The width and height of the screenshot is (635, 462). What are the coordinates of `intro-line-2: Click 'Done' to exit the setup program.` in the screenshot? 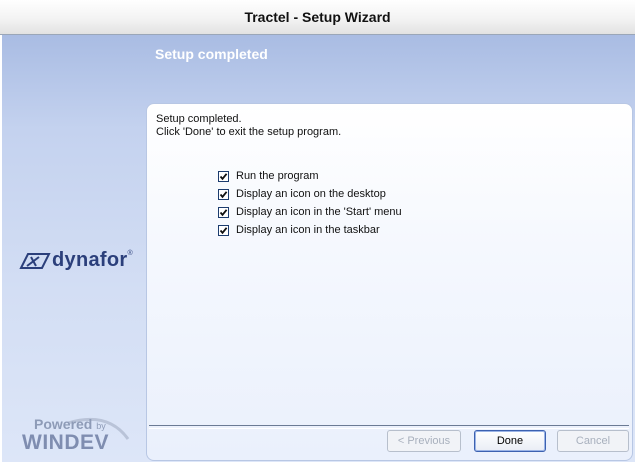 It's located at (249, 132).